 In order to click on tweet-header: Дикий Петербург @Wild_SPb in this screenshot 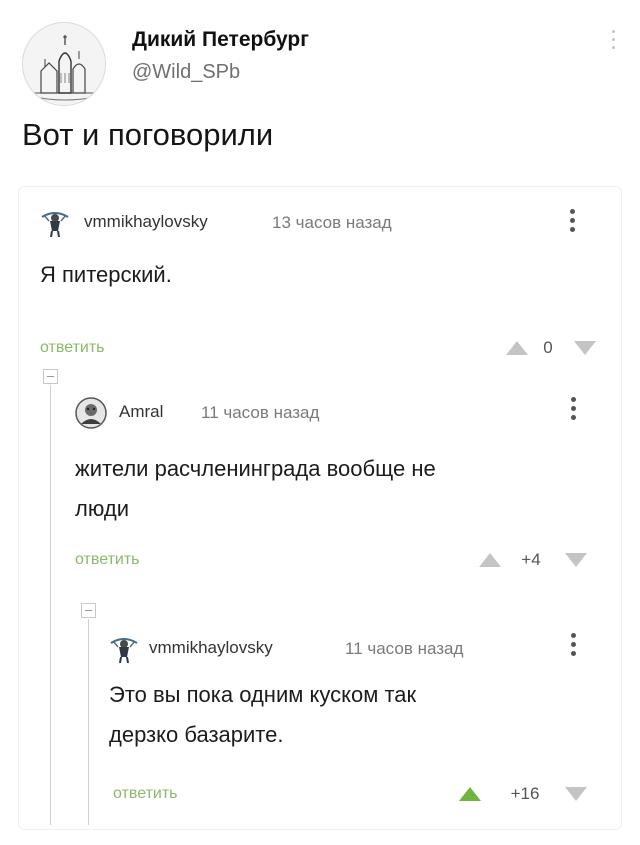, I will do `click(320, 63)`.